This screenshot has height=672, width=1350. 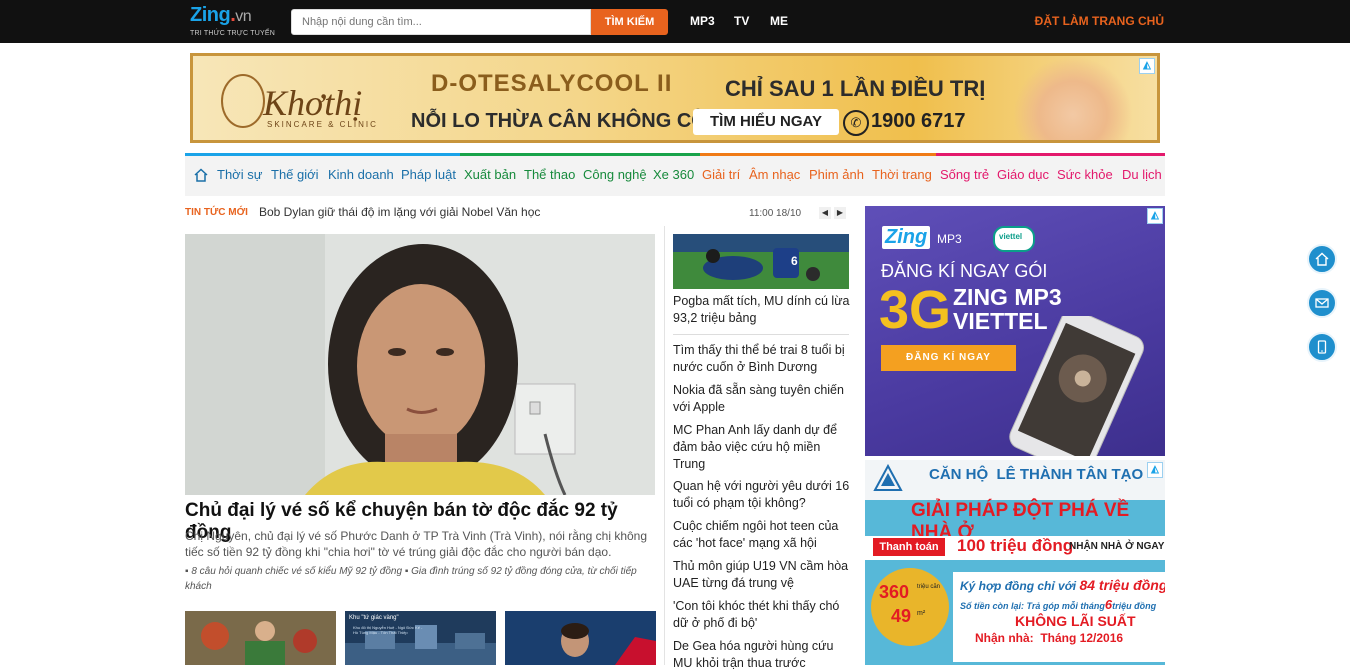 What do you see at coordinates (918, 121) in the screenshot?
I see `ad-phone: 1900 6717` at bounding box center [918, 121].